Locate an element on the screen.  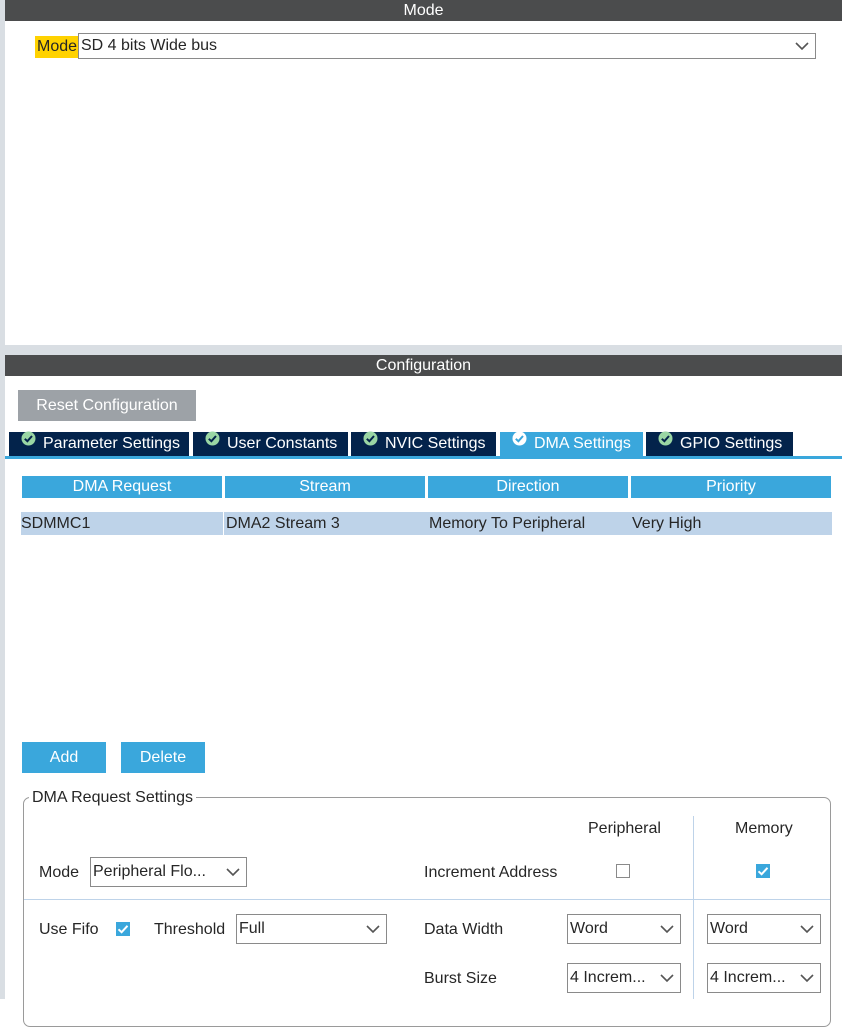
tab-parameter-settings: Parameter Settings is located at coordinates (99, 443).